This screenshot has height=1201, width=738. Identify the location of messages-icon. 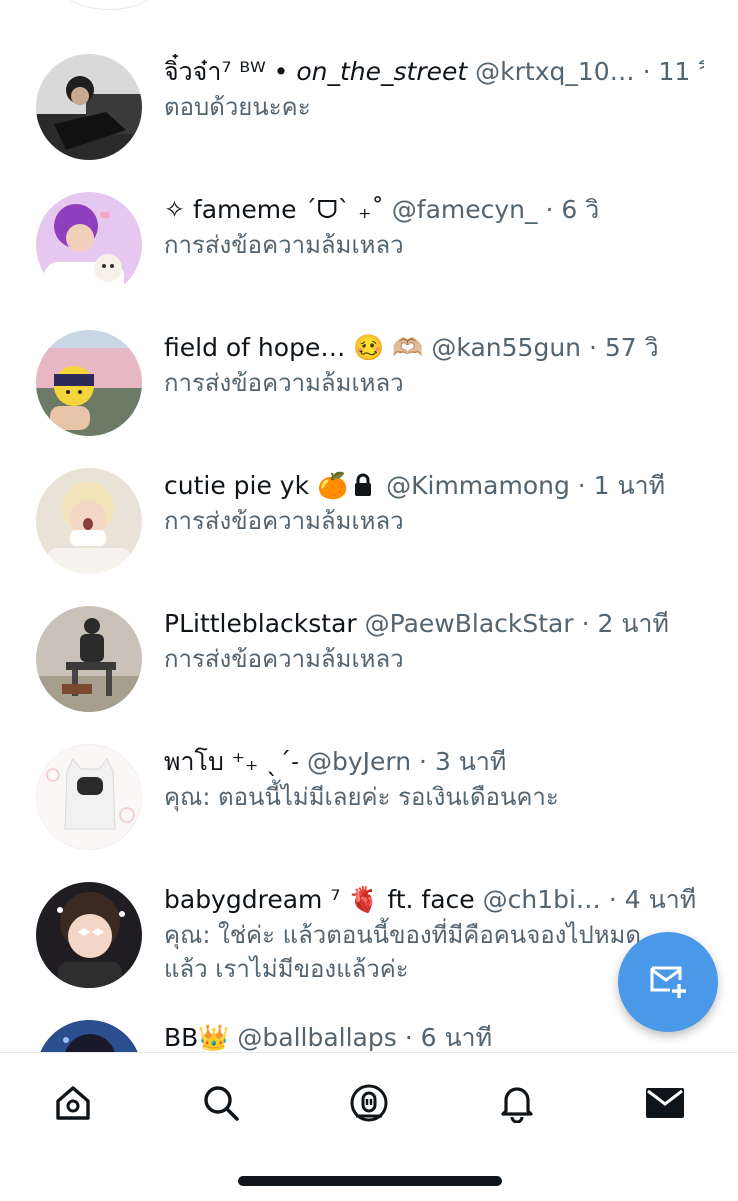
(665, 1105).